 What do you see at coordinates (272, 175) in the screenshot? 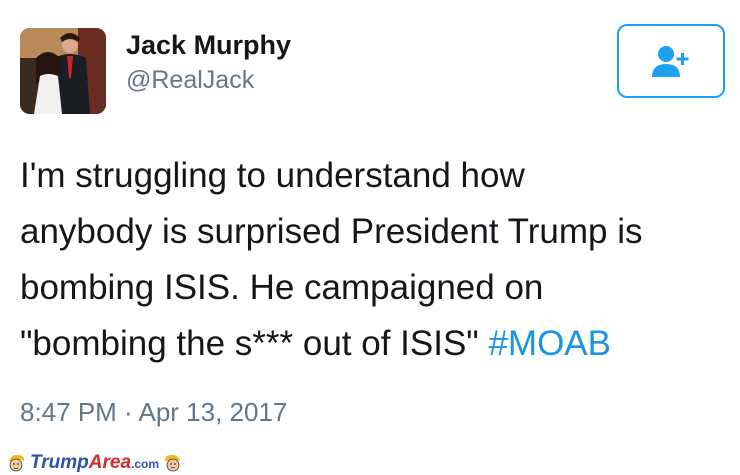
I see `tweet-line: I'm struggling to understand how` at bounding box center [272, 175].